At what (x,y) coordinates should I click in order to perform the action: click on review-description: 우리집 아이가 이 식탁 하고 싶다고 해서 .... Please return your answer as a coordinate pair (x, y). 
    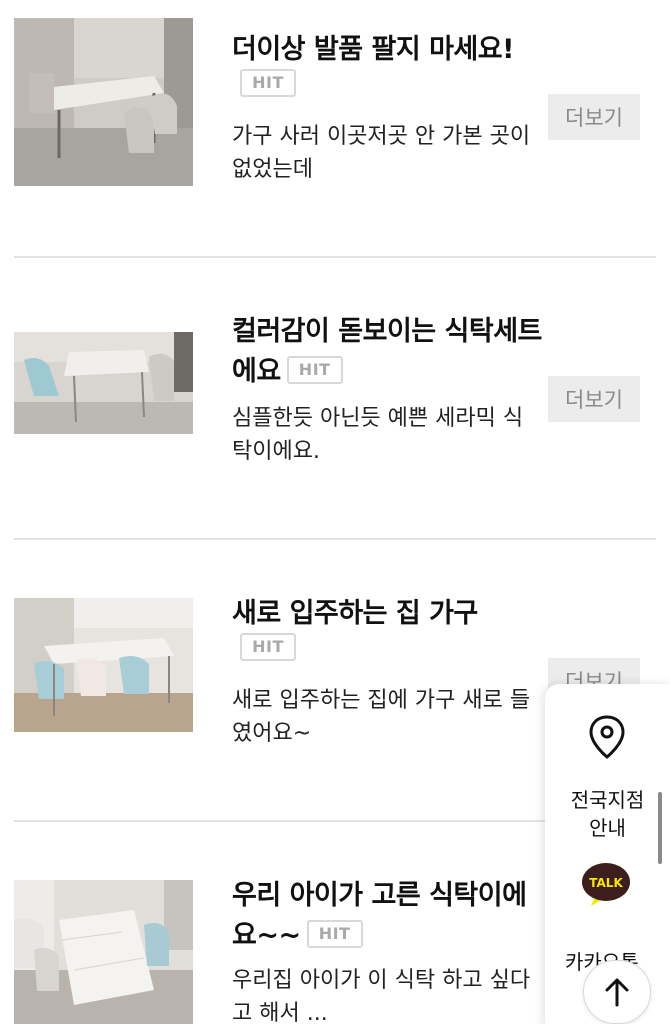
    Looking at the image, I should click on (381, 996).